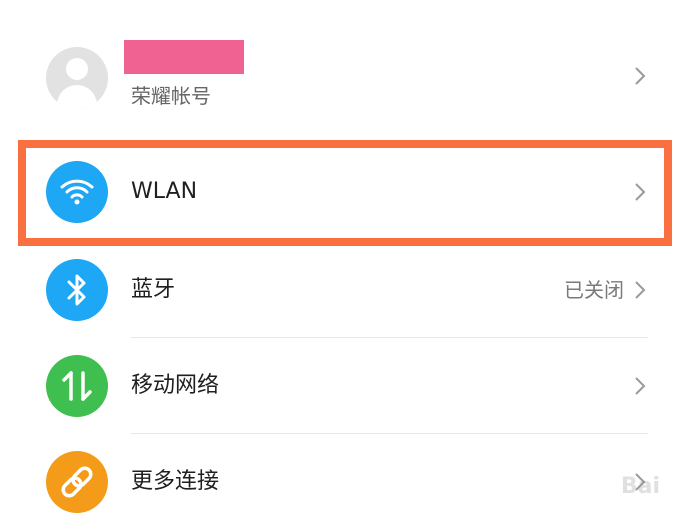 Image resolution: width=700 pixels, height=530 pixels. I want to click on link-icon, so click(77, 482).